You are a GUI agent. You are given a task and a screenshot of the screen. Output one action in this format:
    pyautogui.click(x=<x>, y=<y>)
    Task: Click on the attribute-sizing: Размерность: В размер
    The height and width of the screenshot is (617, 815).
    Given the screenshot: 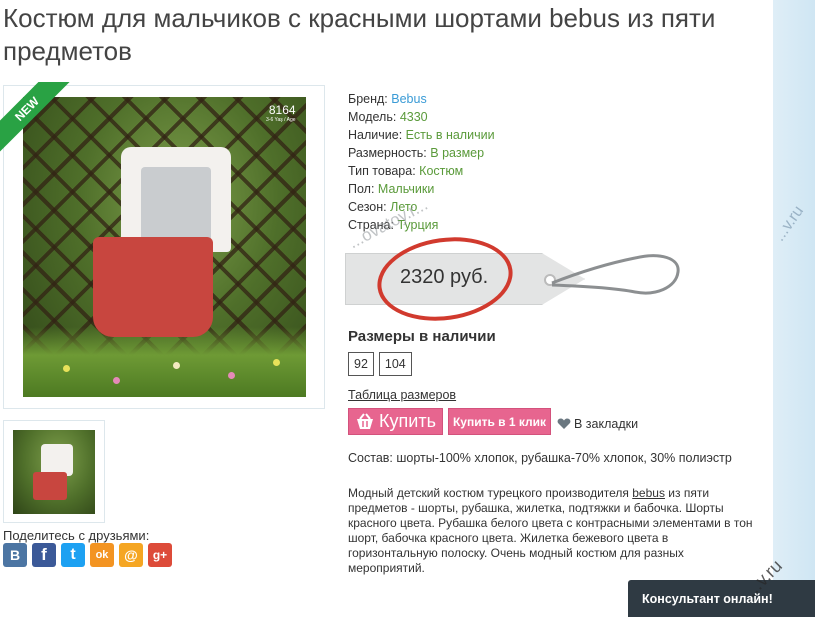 What is the action you would take?
    pyautogui.click(x=421, y=153)
    